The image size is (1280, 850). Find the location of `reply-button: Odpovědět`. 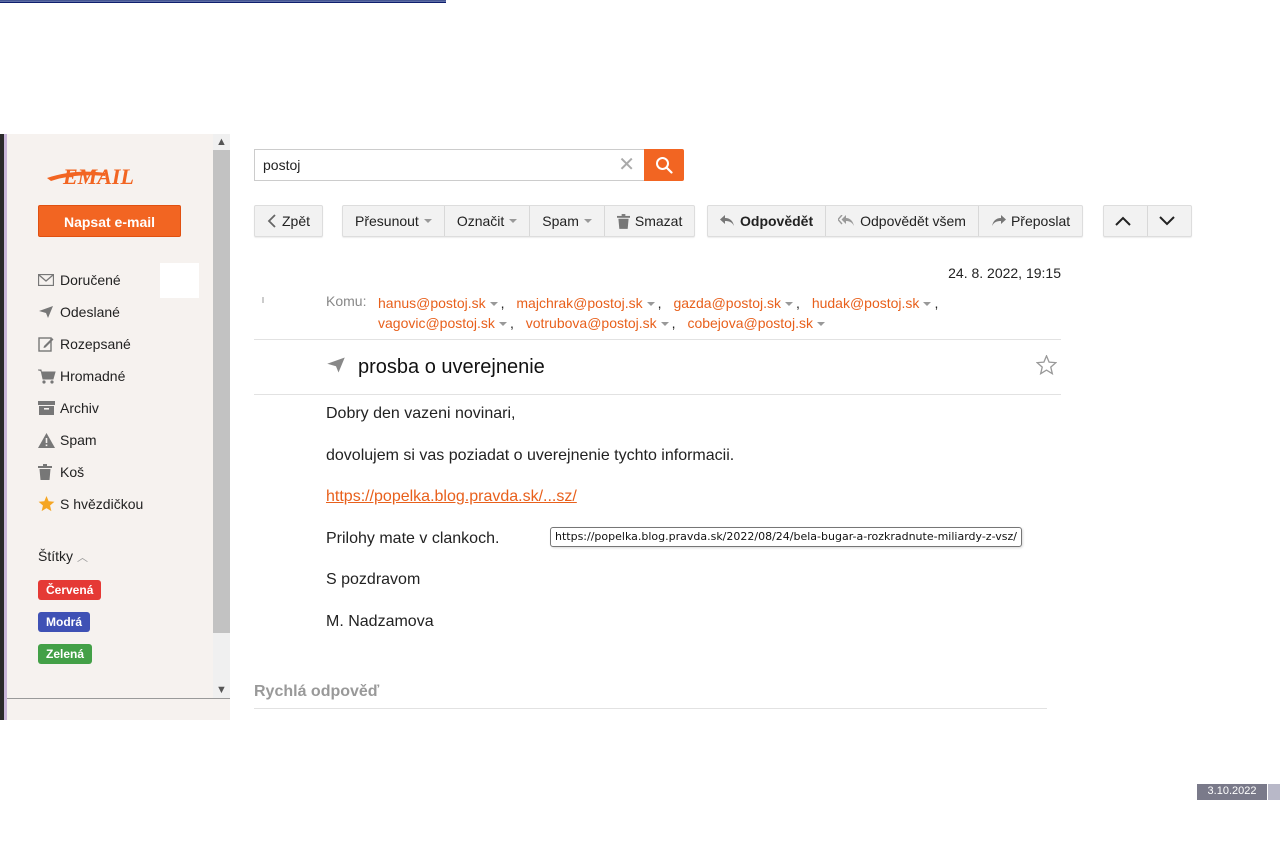

reply-button: Odpovědět is located at coordinates (767, 221).